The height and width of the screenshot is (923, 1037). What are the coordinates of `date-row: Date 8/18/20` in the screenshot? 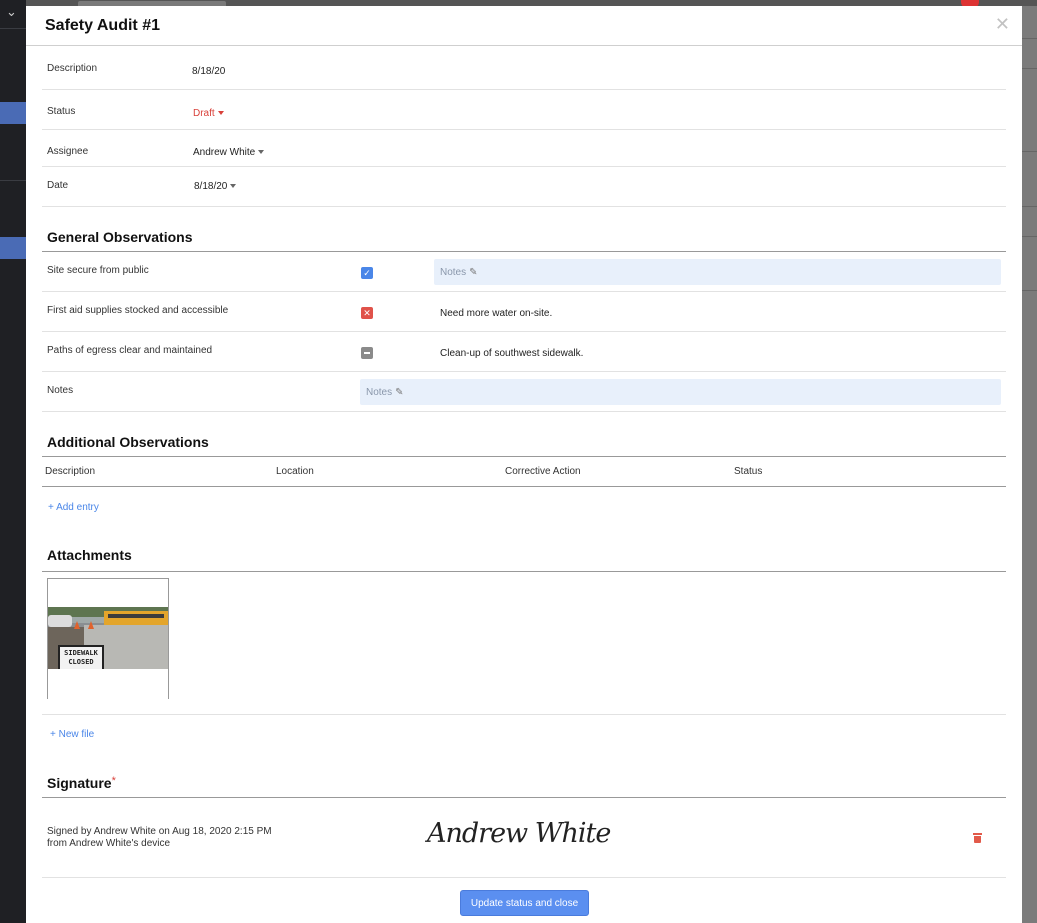 It's located at (524, 187).